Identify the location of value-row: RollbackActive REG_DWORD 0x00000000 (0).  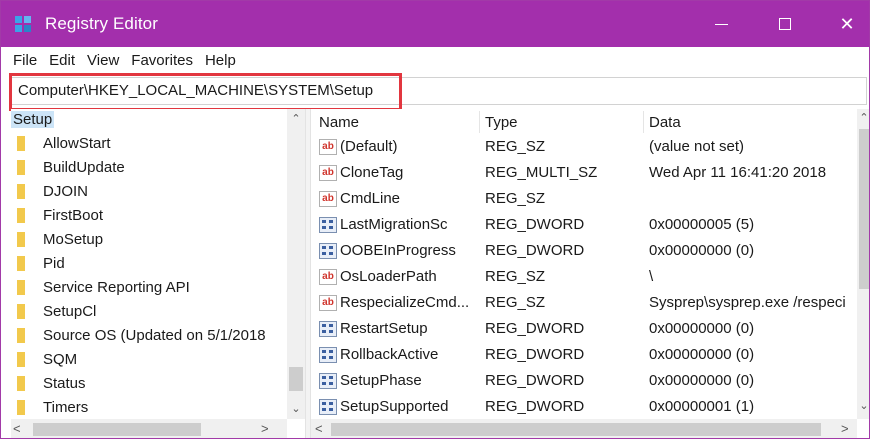
(584, 356).